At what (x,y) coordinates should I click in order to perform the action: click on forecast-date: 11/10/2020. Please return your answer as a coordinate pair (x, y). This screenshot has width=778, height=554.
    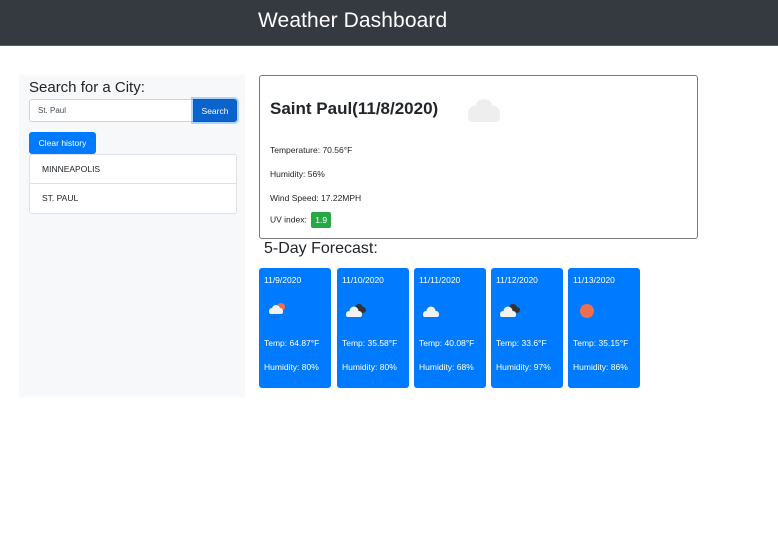
    Looking at the image, I should click on (363, 280).